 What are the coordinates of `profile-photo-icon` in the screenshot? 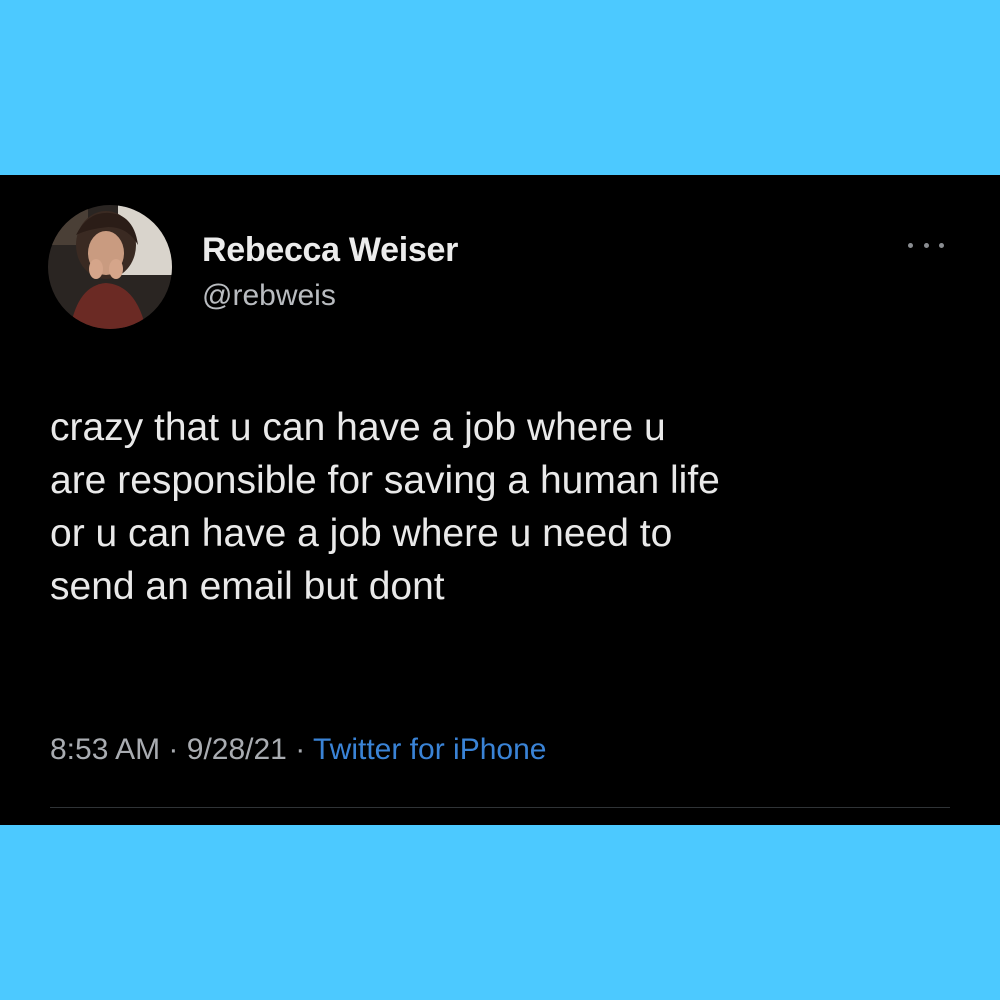 It's located at (110, 267).